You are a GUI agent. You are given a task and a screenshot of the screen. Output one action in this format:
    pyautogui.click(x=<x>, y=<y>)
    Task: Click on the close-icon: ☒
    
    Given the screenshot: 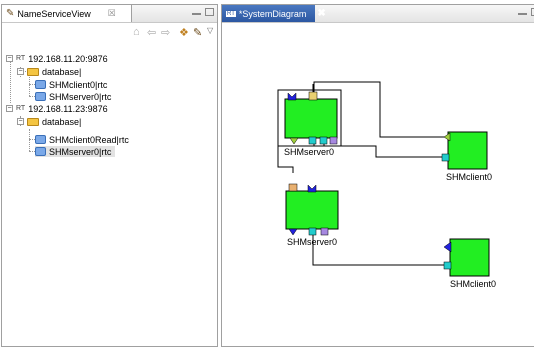 What is the action you would take?
    pyautogui.click(x=112, y=13)
    